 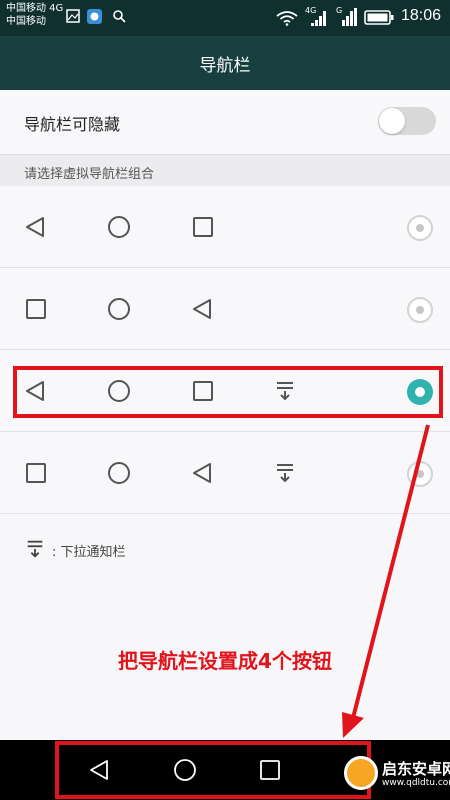 I want to click on search-icon, so click(x=119, y=16).